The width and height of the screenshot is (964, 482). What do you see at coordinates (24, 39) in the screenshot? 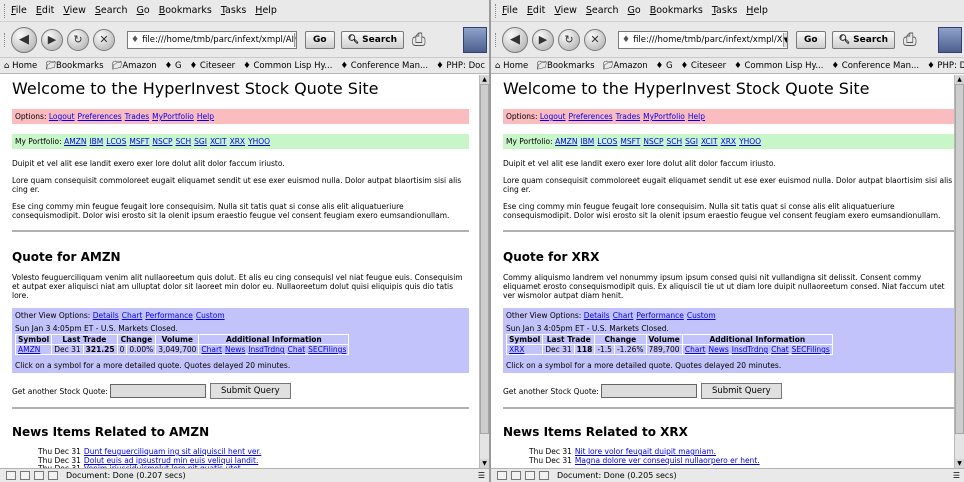
I see `back-arrow-icon: ◀` at bounding box center [24, 39].